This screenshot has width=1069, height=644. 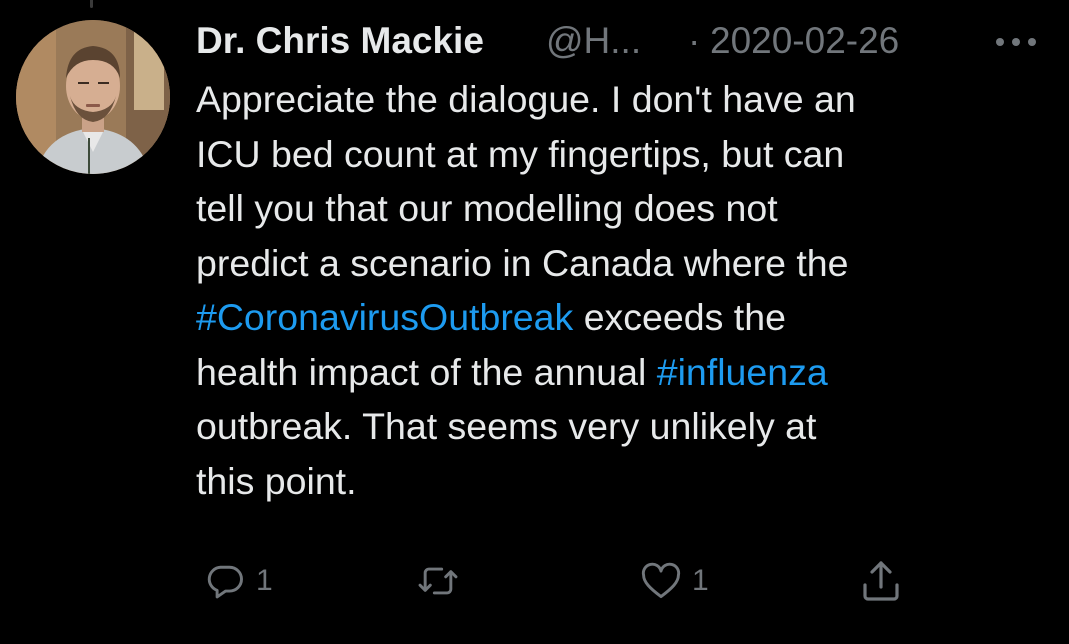 What do you see at coordinates (384, 317) in the screenshot?
I see `hashtag-link: #CoronavirusOutbreak` at bounding box center [384, 317].